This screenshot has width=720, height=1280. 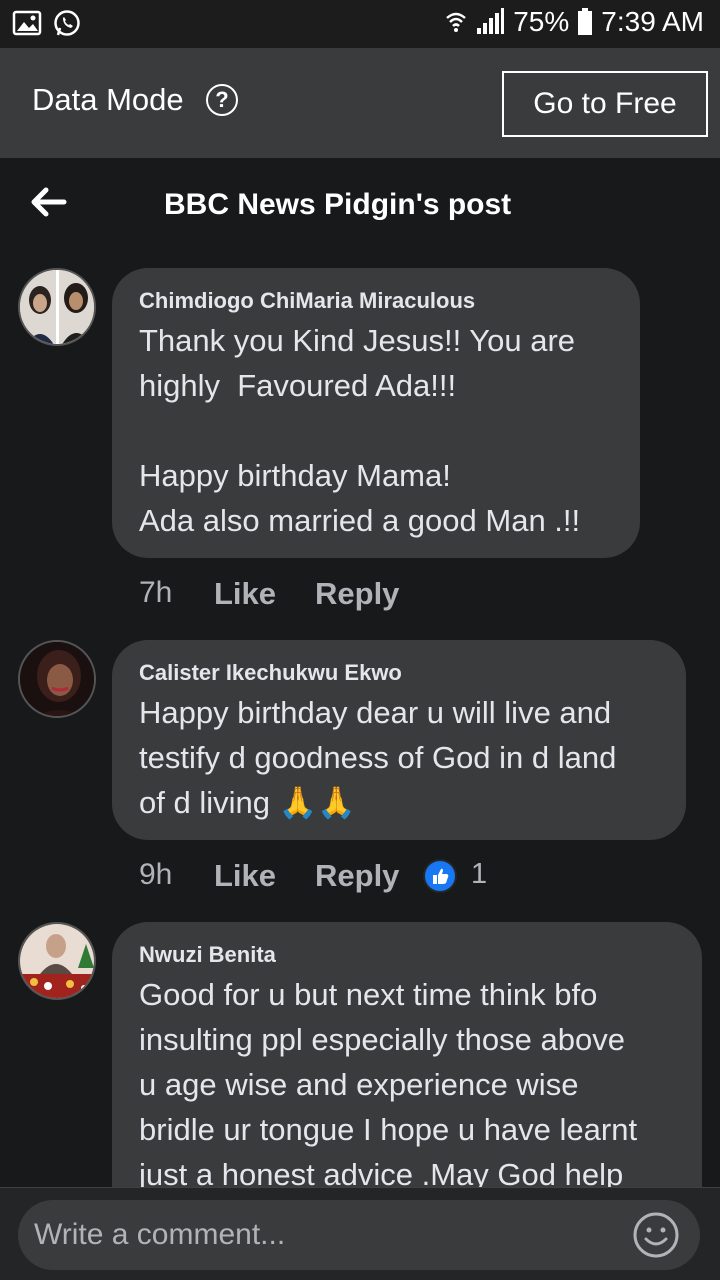 I want to click on comment-author: Calister Ikechukwu Ekwo, so click(x=270, y=673).